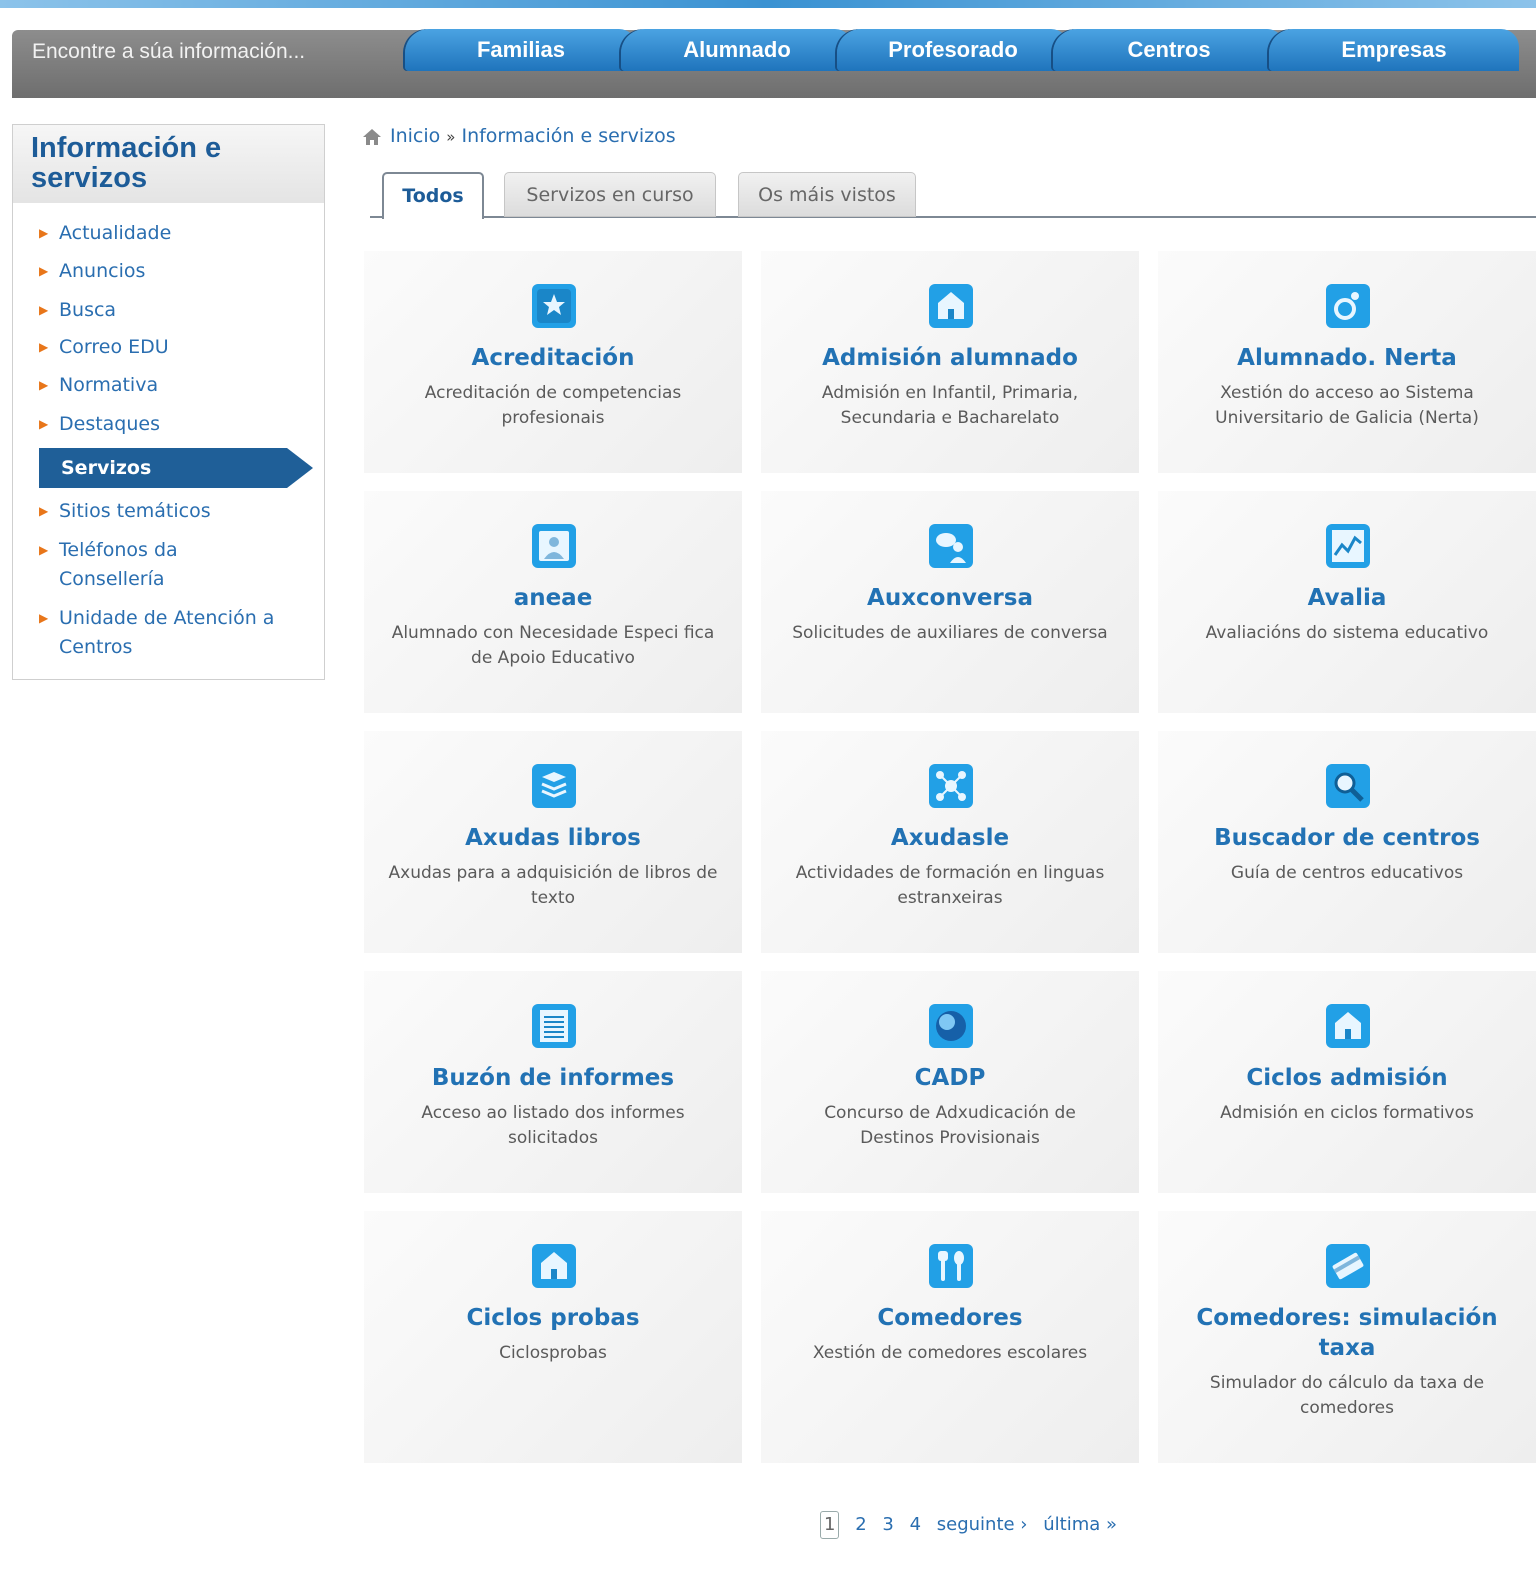 The width and height of the screenshot is (1536, 1586). I want to click on card-title: Buscador de centros, so click(1347, 838).